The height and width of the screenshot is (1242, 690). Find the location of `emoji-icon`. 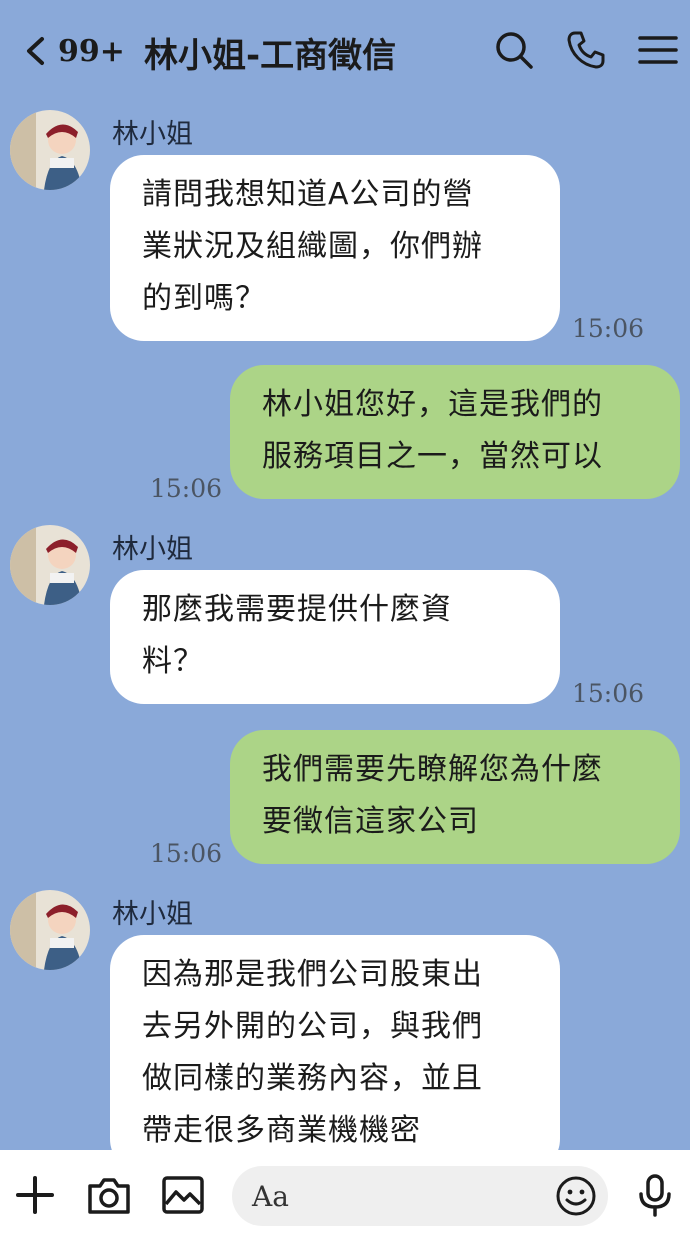

emoji-icon is located at coordinates (576, 1196).